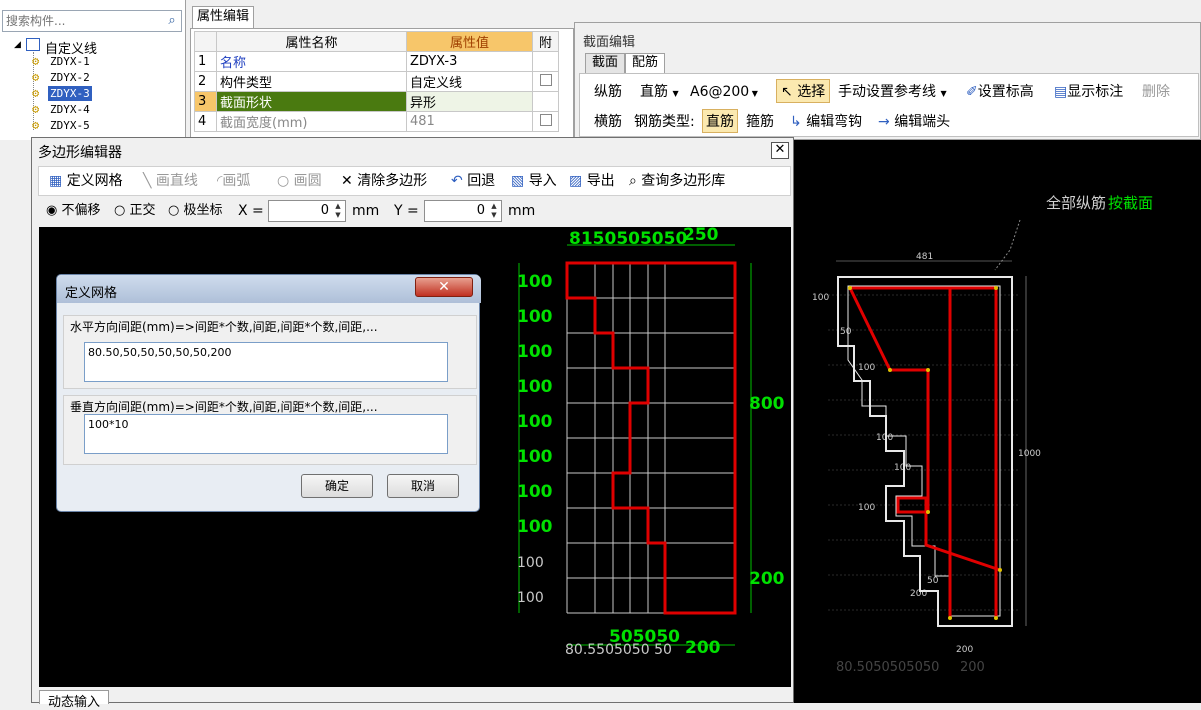  What do you see at coordinates (518, 181) in the screenshot?
I see `import-icon: ▧` at bounding box center [518, 181].